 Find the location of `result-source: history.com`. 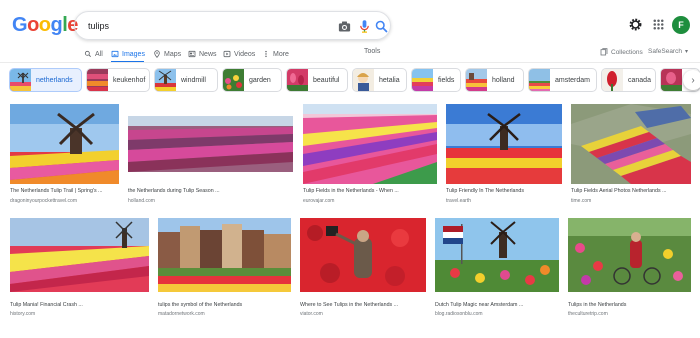

result-source: history.com is located at coordinates (22, 314).